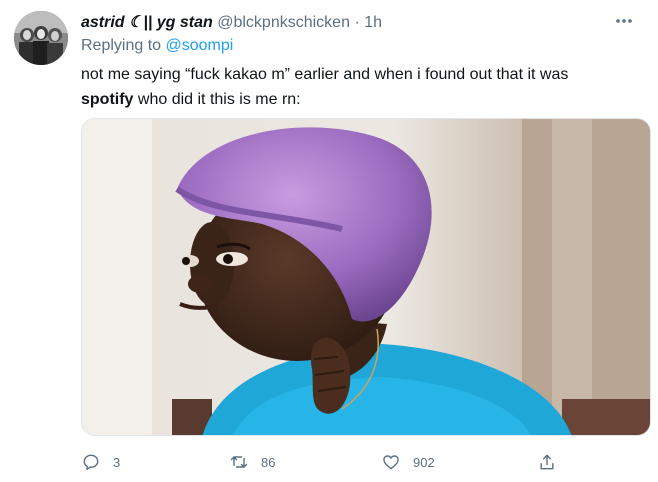  Describe the element at coordinates (424, 462) in the screenshot. I see `like-count: 902` at that location.